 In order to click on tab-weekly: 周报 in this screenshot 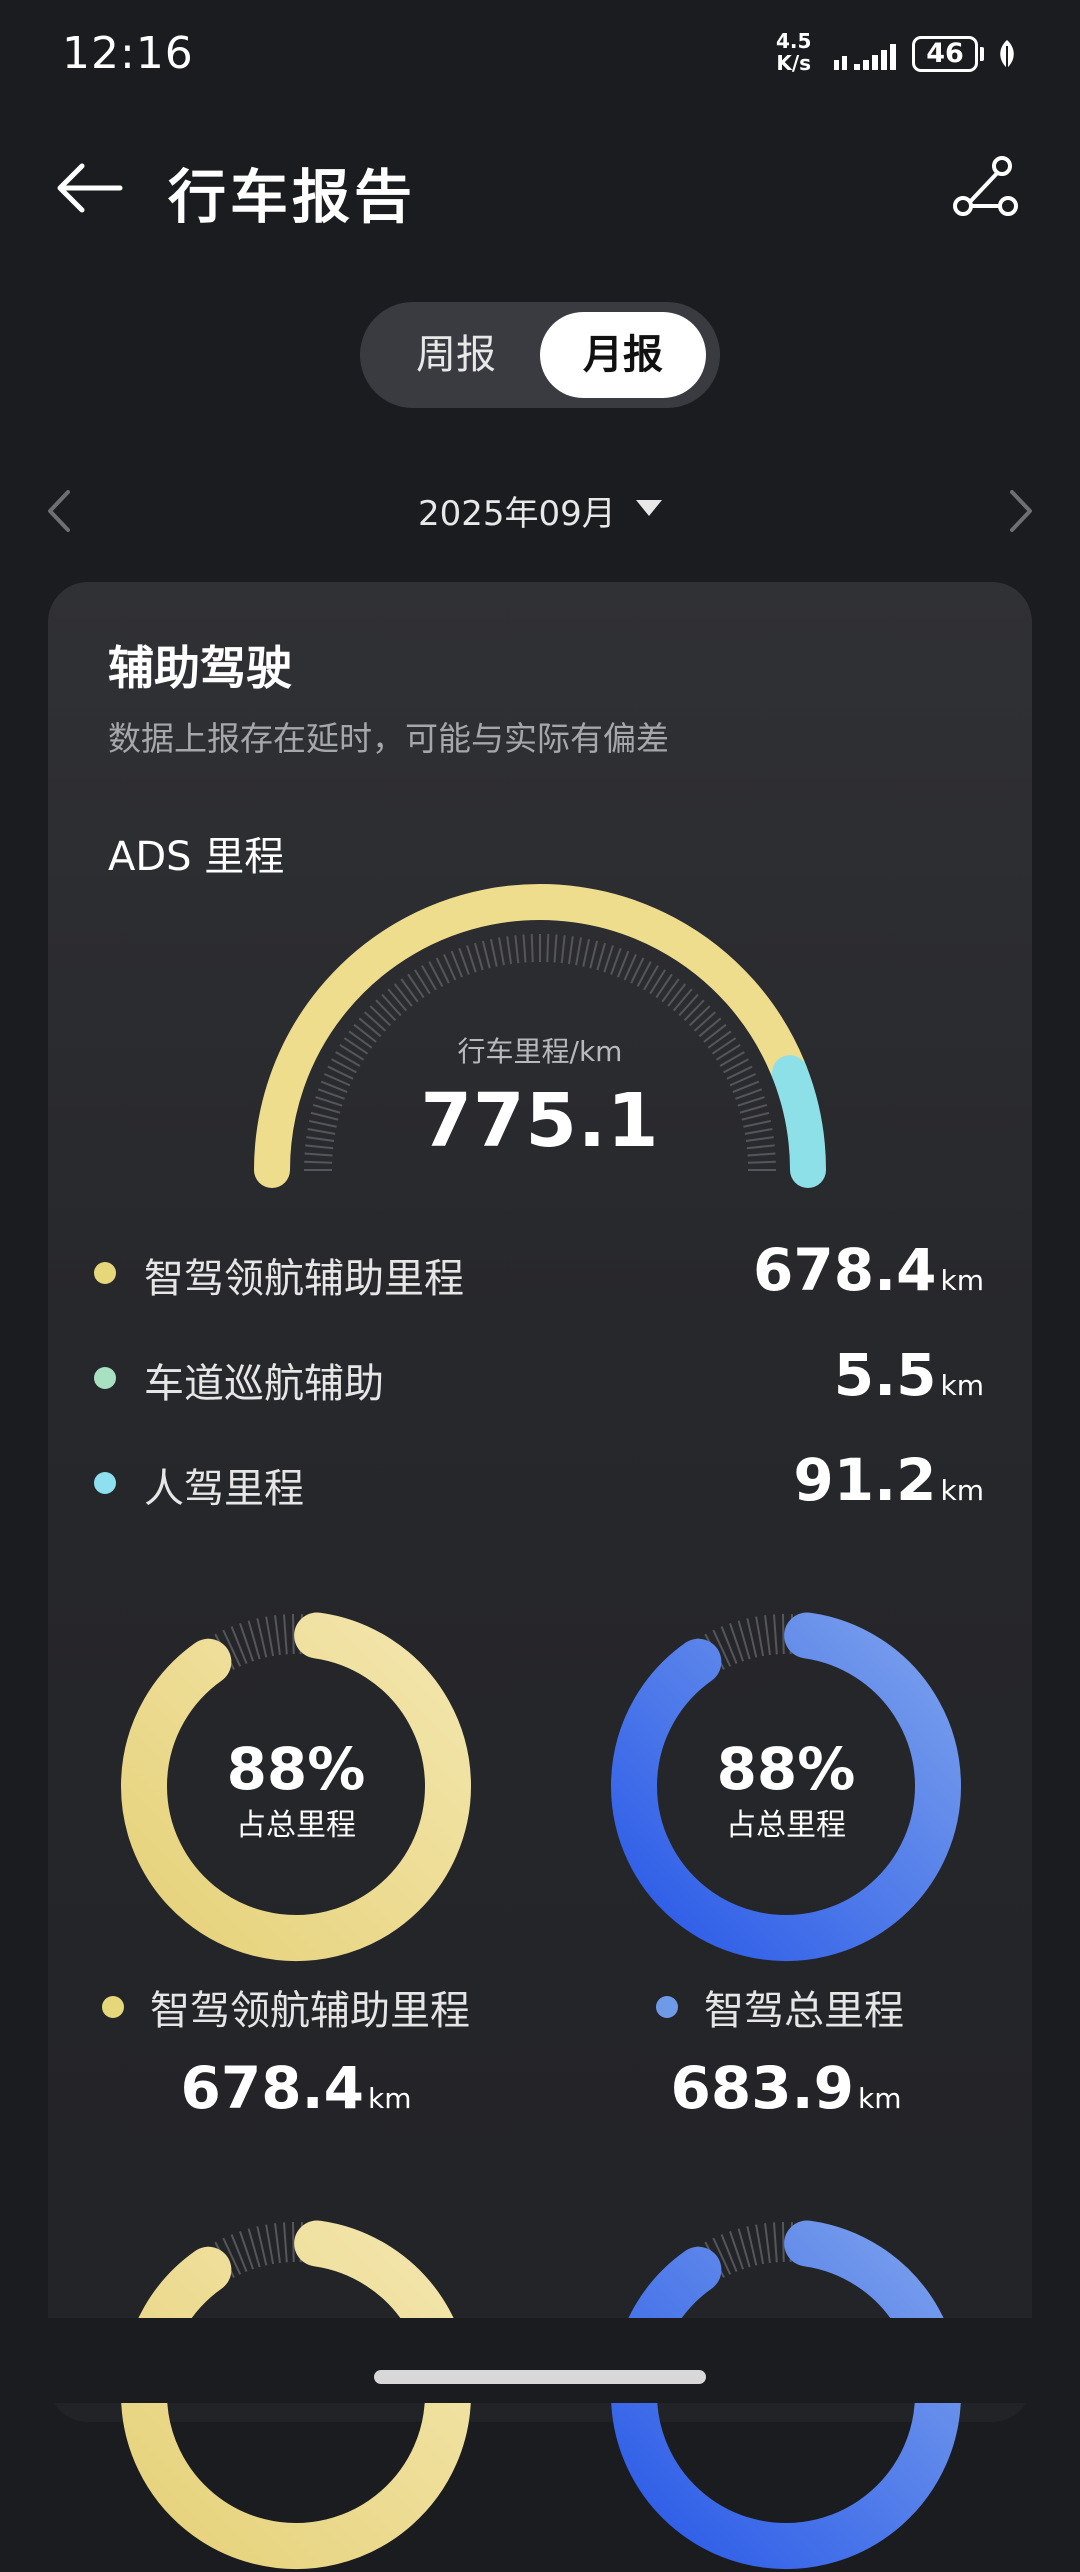, I will do `click(456, 355)`.